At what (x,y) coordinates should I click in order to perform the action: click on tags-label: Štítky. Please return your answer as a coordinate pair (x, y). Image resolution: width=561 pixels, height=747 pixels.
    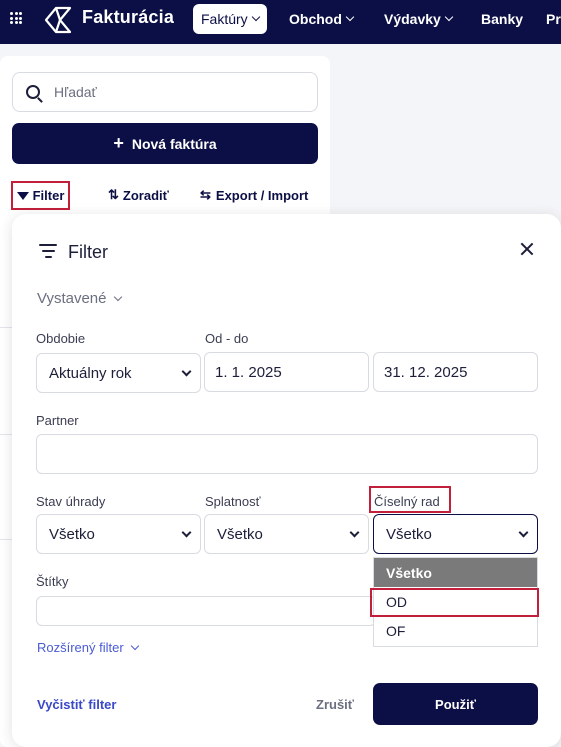
    Looking at the image, I should click on (52, 581).